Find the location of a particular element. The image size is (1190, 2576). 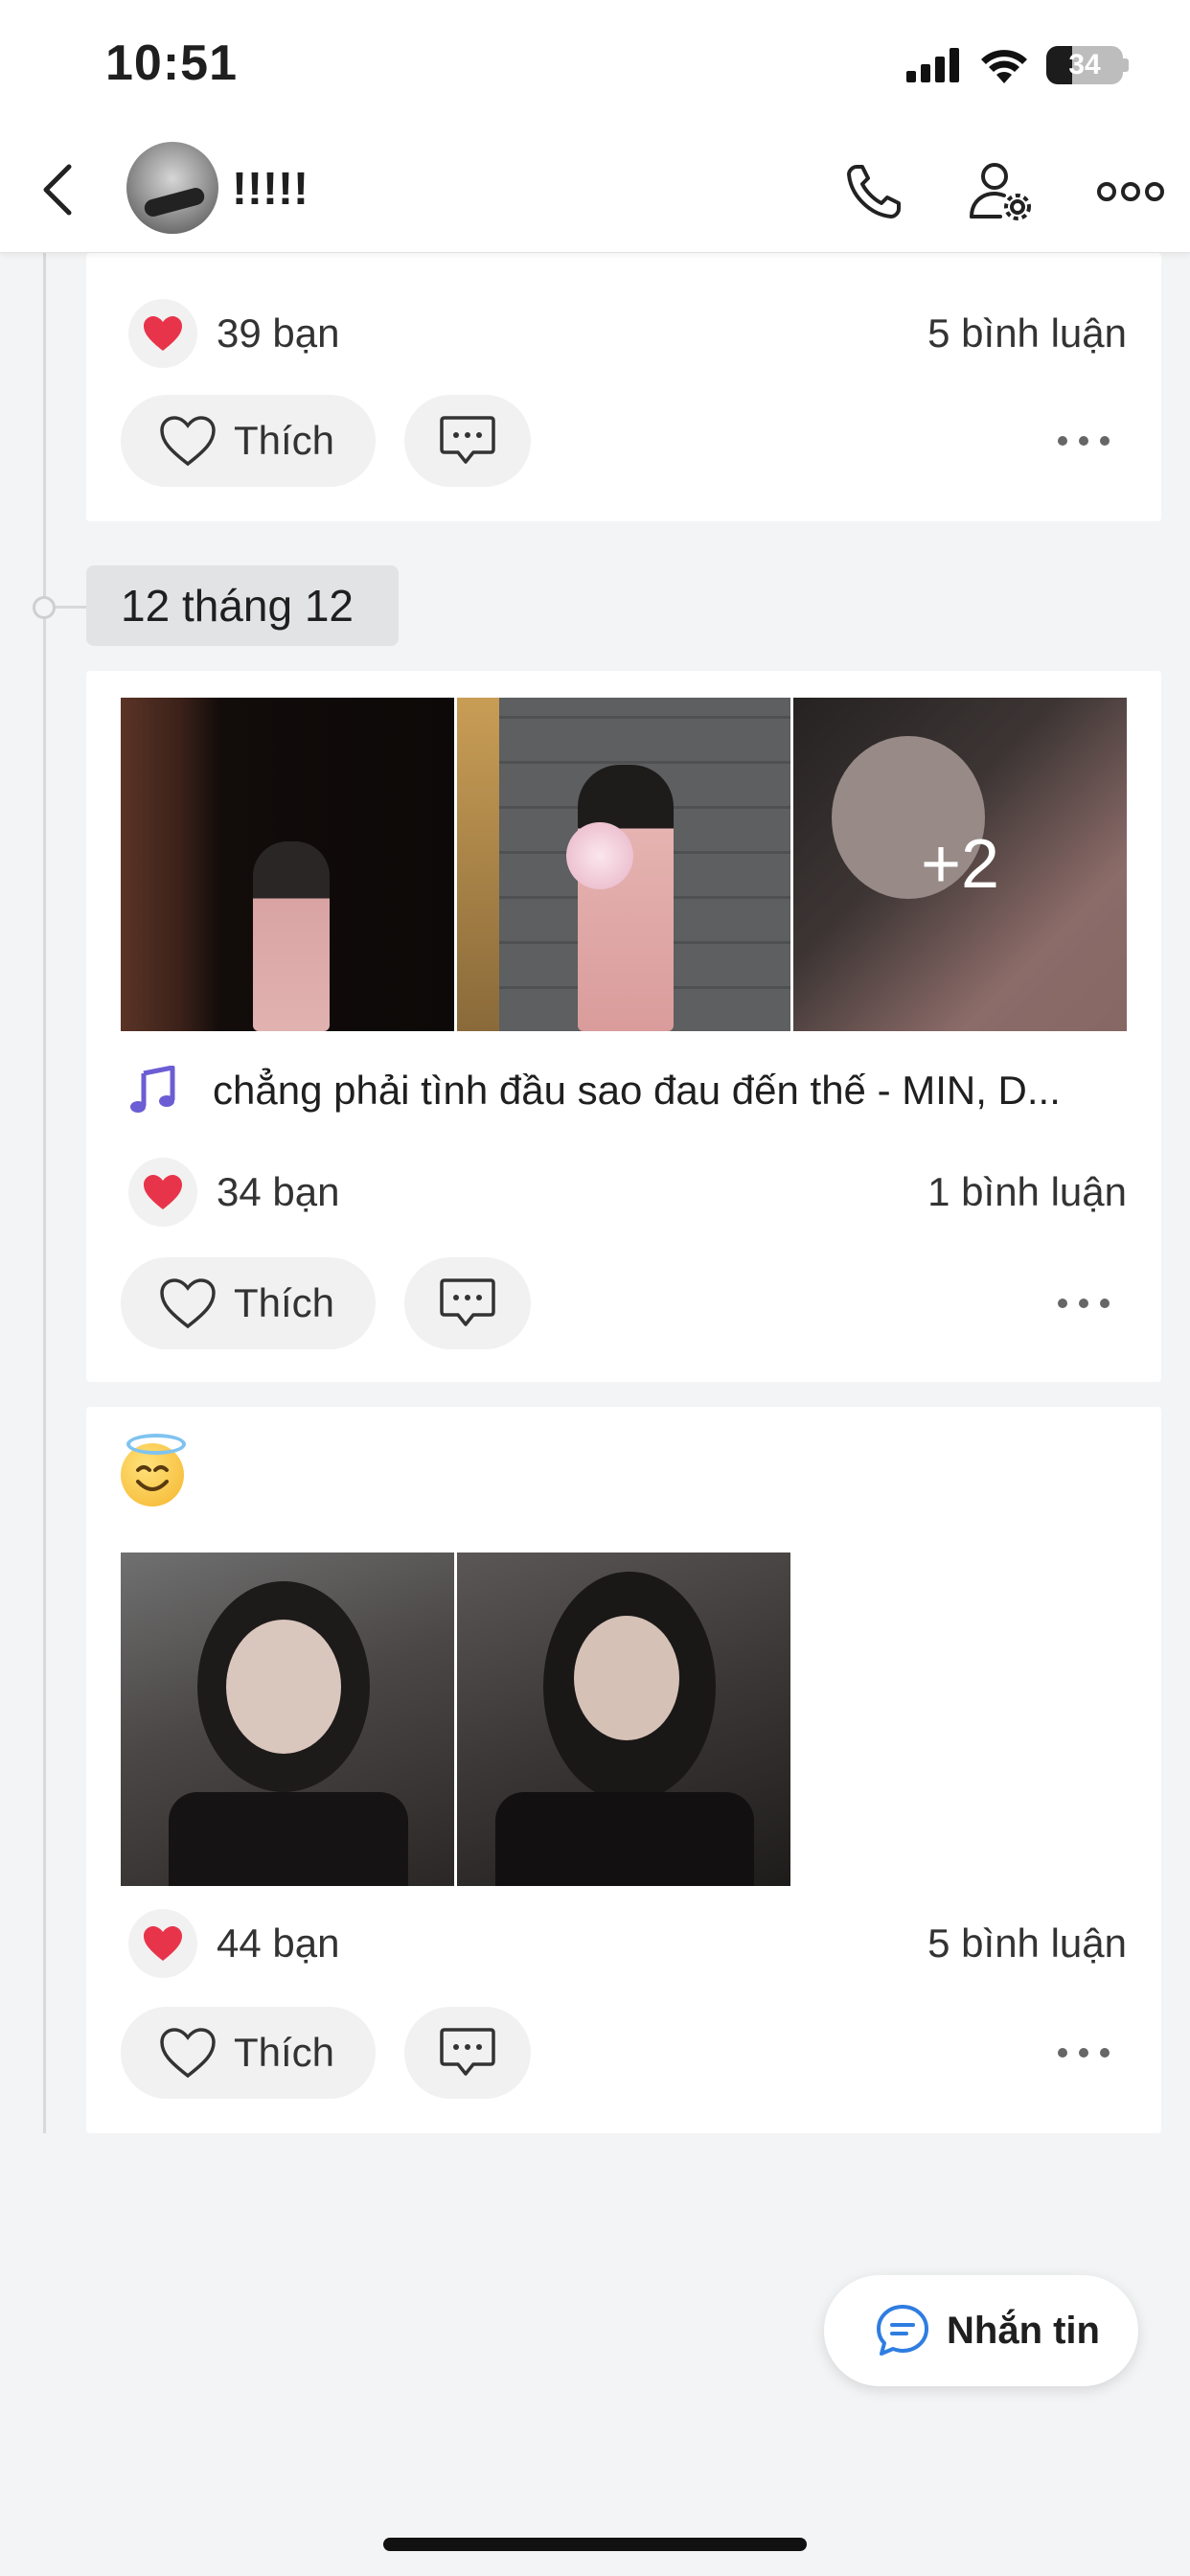

comment-count: 1 bình luận is located at coordinates (1027, 1192).